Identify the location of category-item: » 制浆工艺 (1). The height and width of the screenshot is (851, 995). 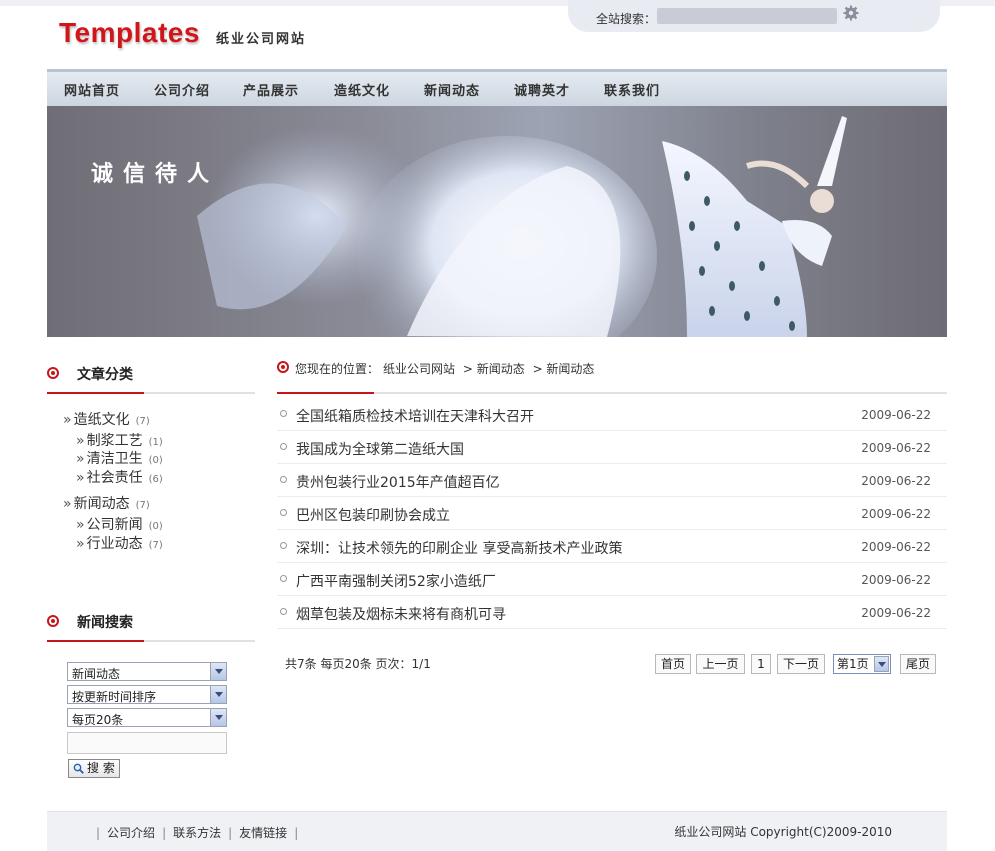
(119, 440).